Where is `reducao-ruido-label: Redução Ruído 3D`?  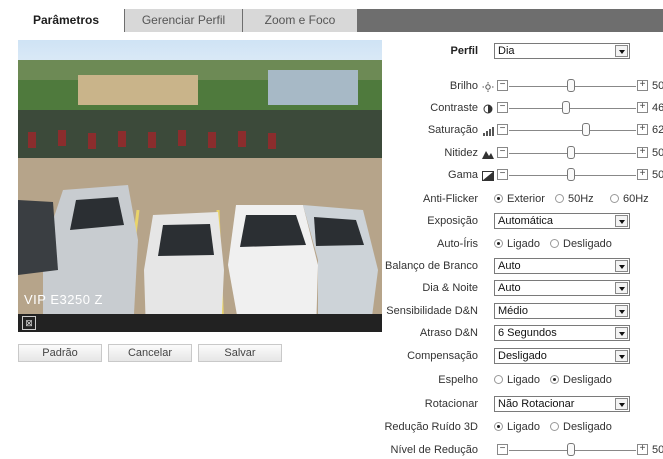 reducao-ruido-label: Redução Ruído 3D is located at coordinates (431, 427).